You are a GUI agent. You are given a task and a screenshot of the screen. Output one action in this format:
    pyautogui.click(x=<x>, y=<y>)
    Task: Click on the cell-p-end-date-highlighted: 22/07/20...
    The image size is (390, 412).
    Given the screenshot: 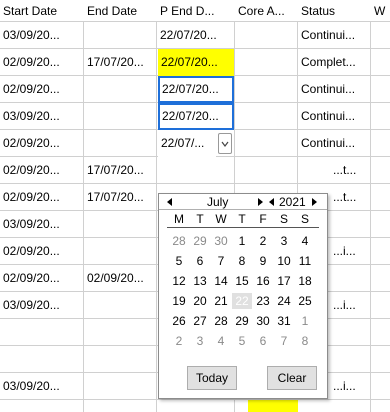 What is the action you would take?
    pyautogui.click(x=196, y=62)
    